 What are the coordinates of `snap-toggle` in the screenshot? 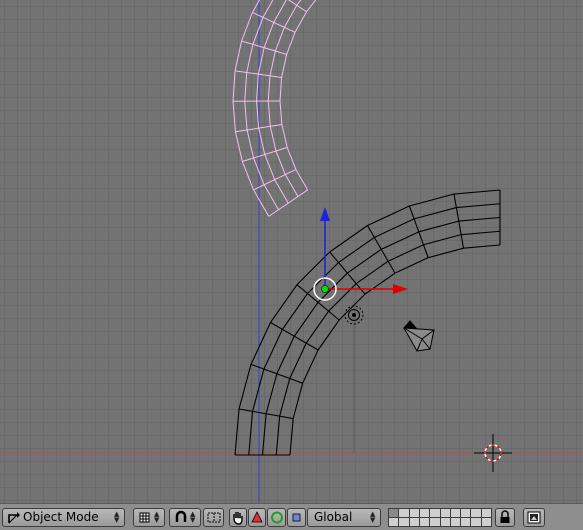 It's located at (213, 517).